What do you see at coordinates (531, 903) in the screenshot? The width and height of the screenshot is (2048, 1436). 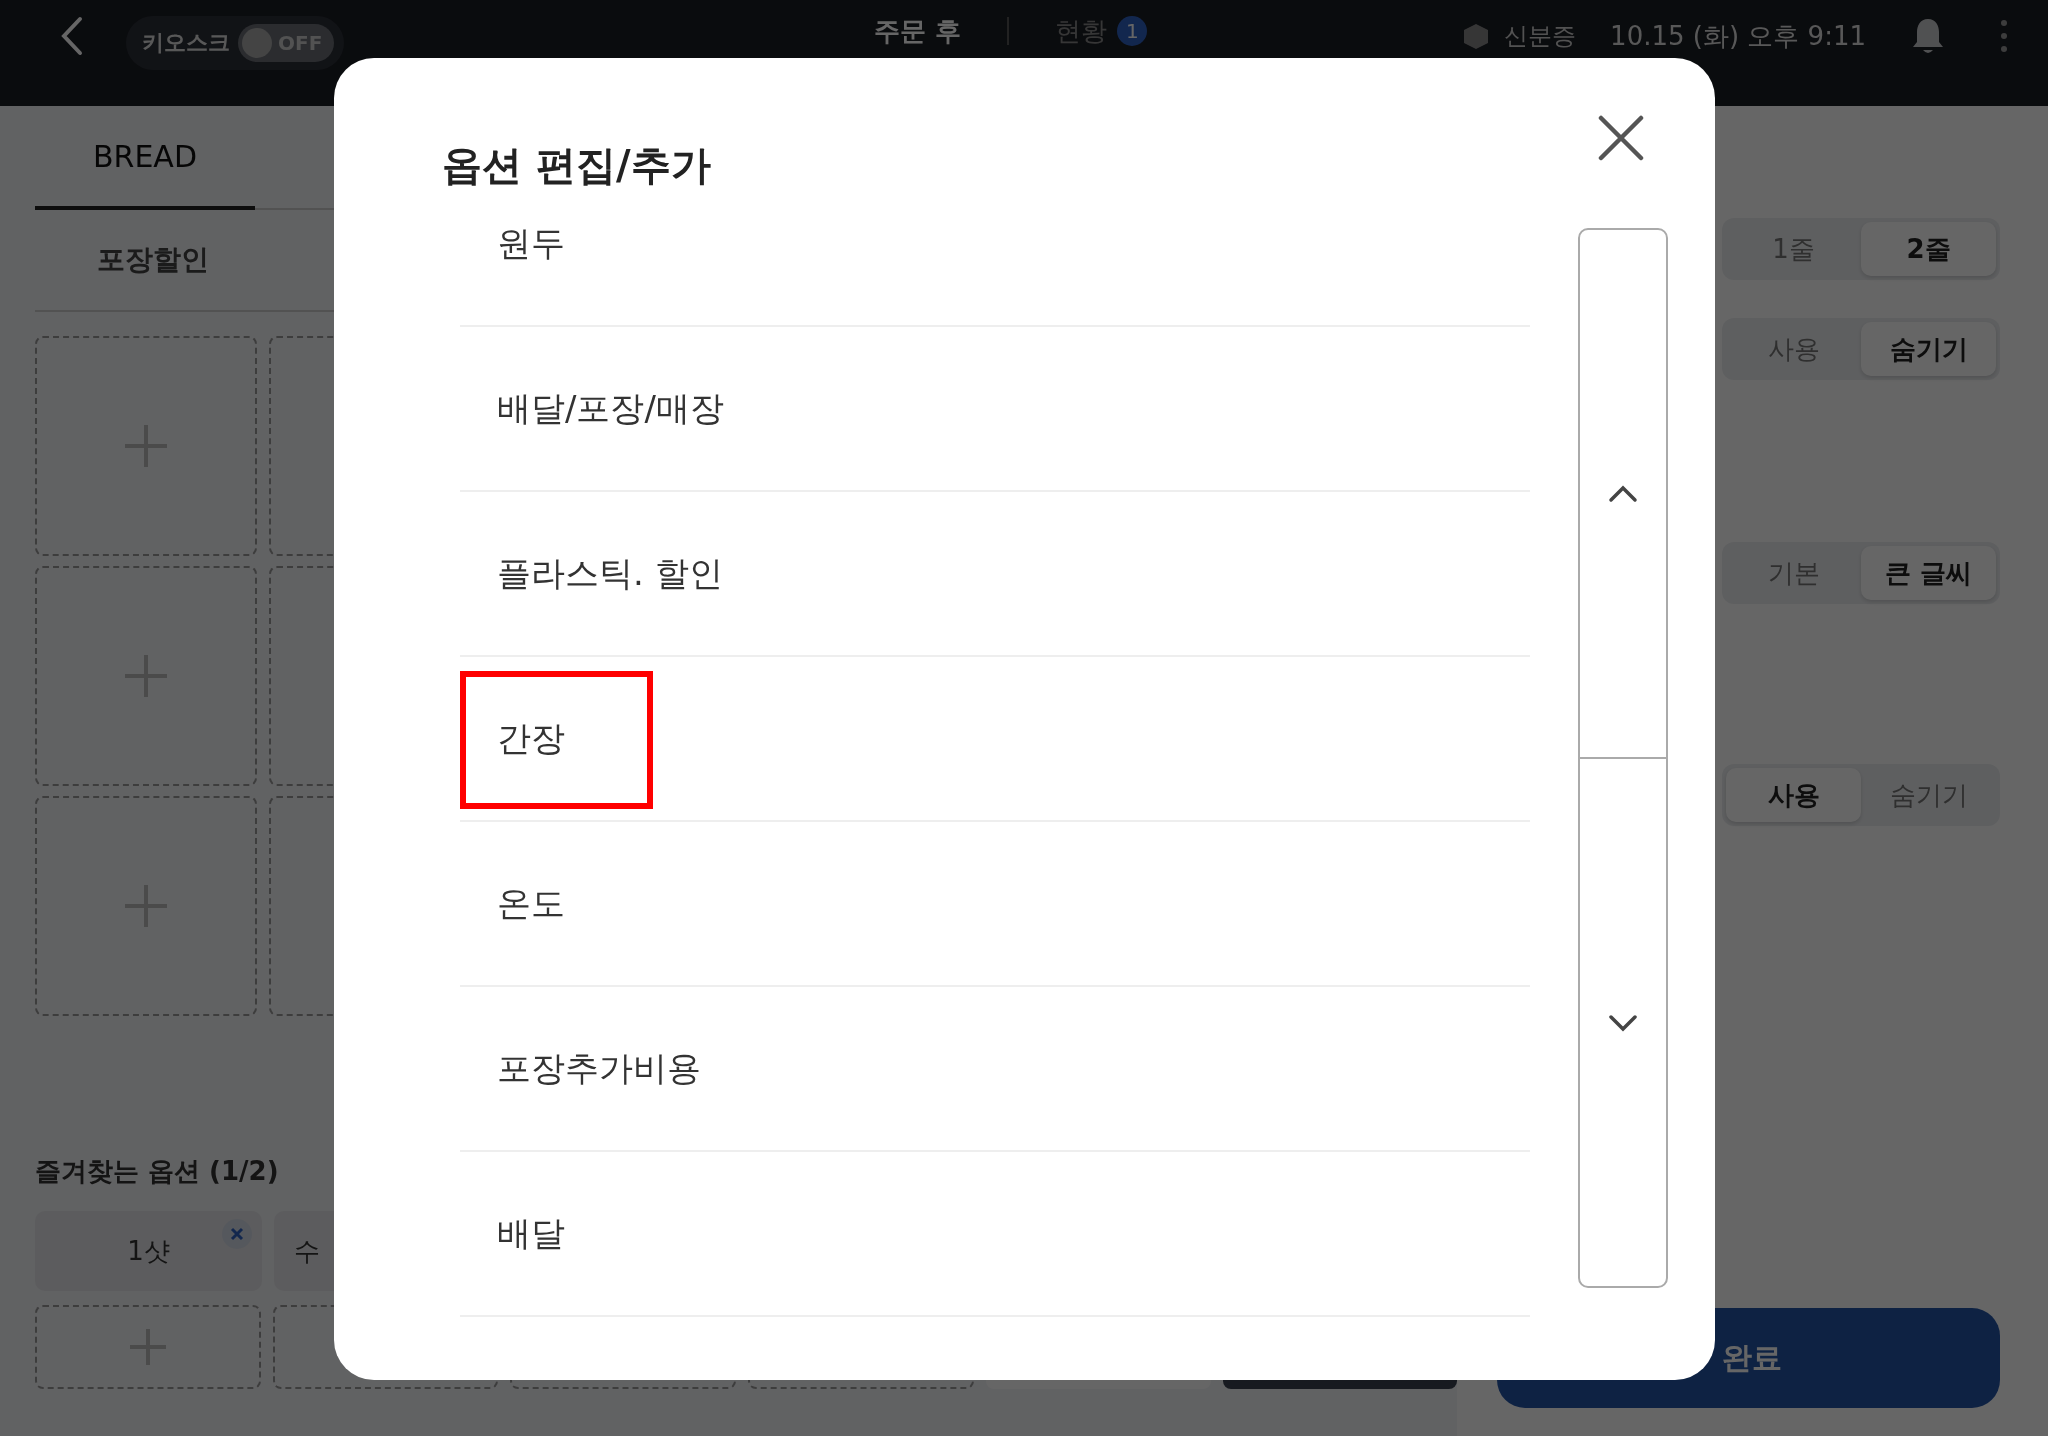 I see `option-item: 온도` at bounding box center [531, 903].